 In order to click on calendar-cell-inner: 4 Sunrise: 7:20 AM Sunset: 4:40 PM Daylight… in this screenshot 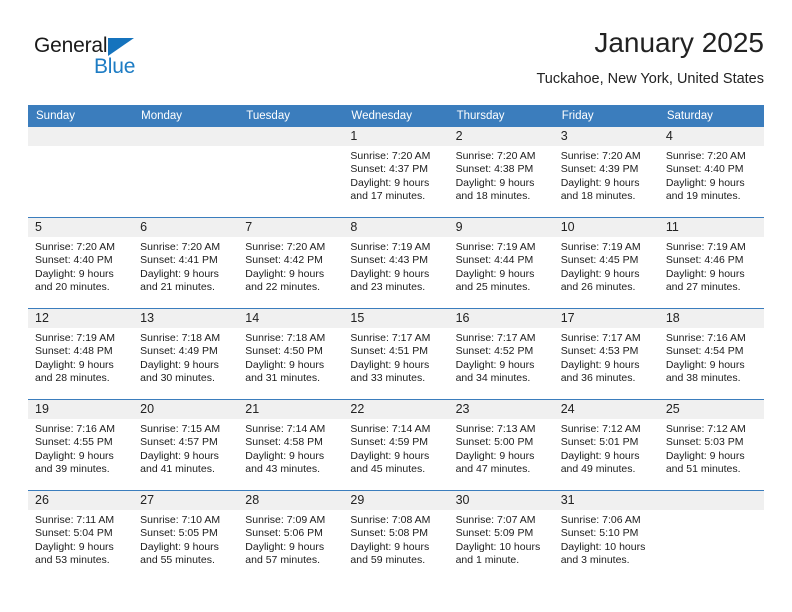, I will do `click(711, 172)`.